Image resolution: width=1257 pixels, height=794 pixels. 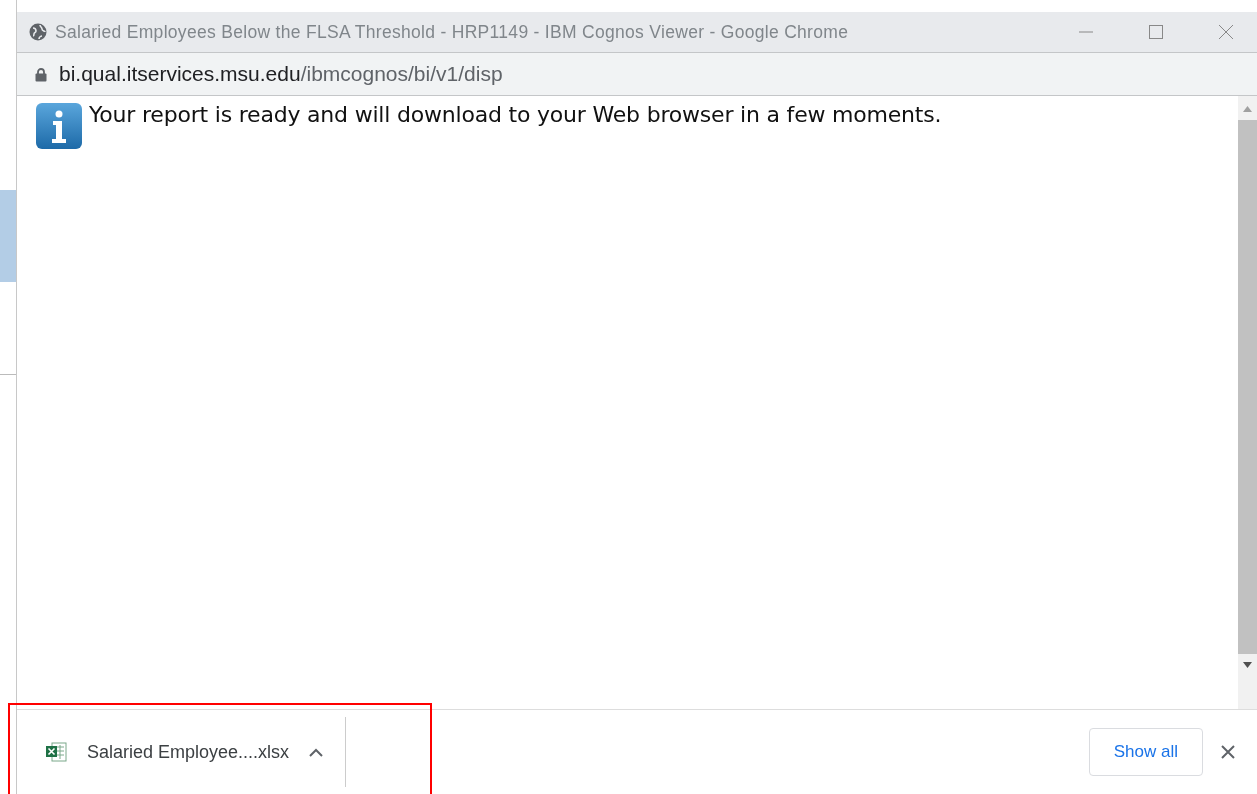 What do you see at coordinates (281, 74) in the screenshot?
I see `url-text: bi.qual.itservices.msu.edu/ibmcognos/bi/v1/disp` at bounding box center [281, 74].